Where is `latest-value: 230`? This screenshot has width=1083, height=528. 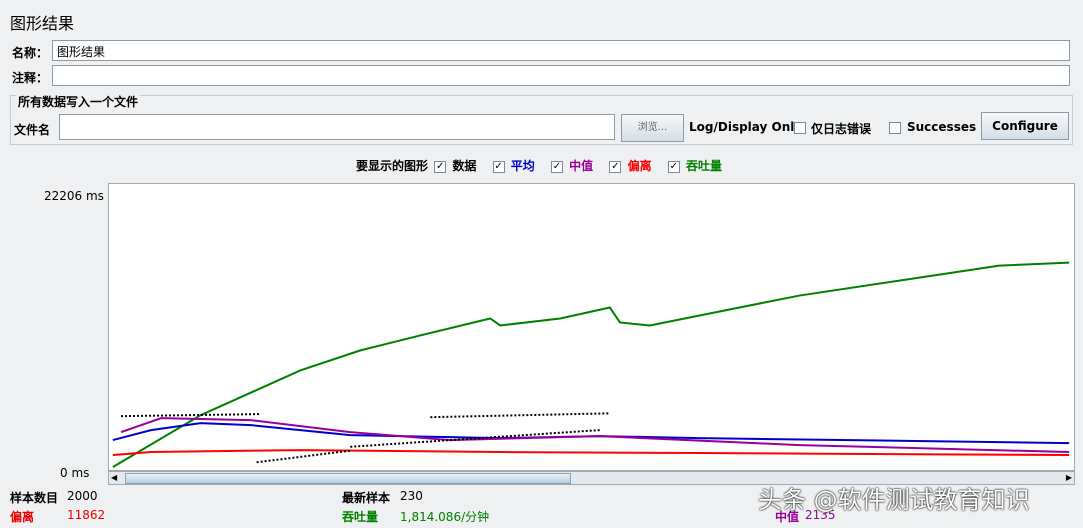 latest-value: 230 is located at coordinates (411, 496).